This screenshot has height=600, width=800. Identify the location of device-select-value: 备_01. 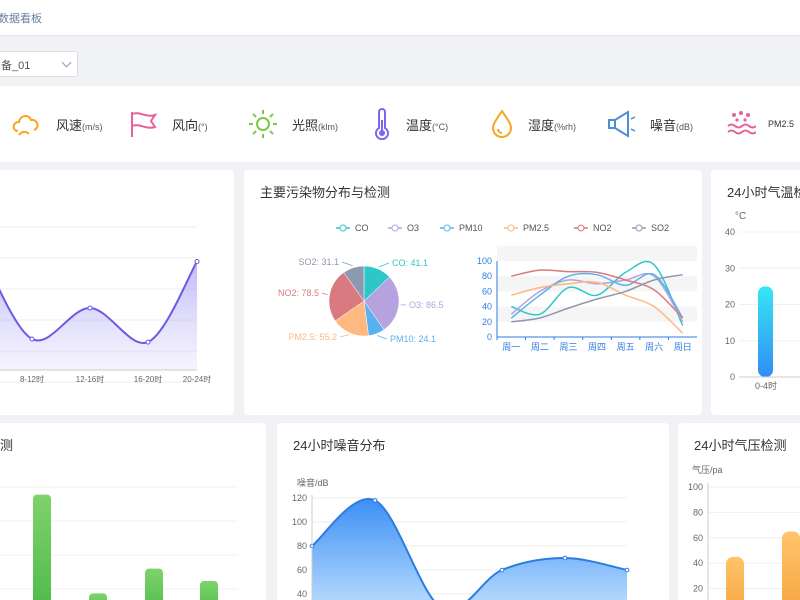
(16, 66).